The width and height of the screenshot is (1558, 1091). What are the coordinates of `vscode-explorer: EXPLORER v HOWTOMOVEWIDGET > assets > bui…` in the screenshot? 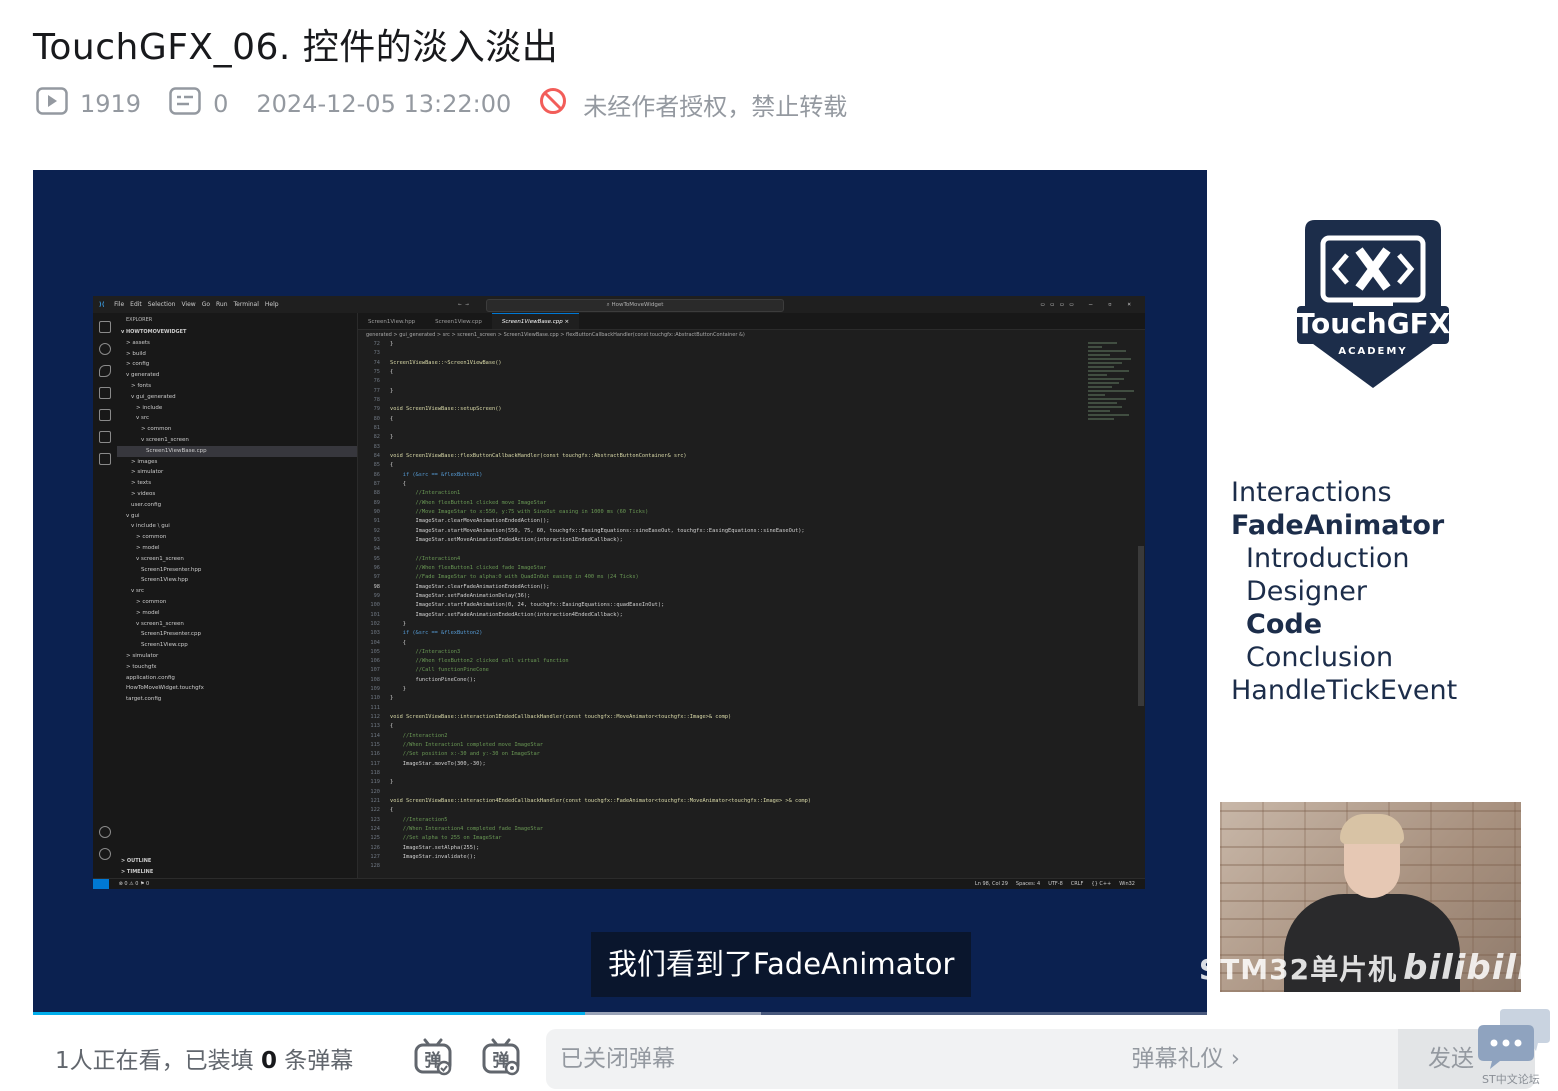 It's located at (237, 595).